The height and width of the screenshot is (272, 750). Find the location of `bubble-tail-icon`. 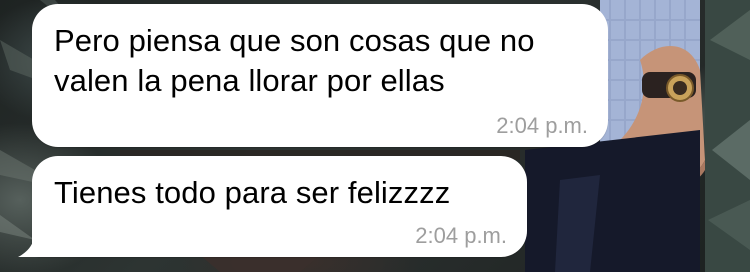

bubble-tail-icon is located at coordinates (35, 241).